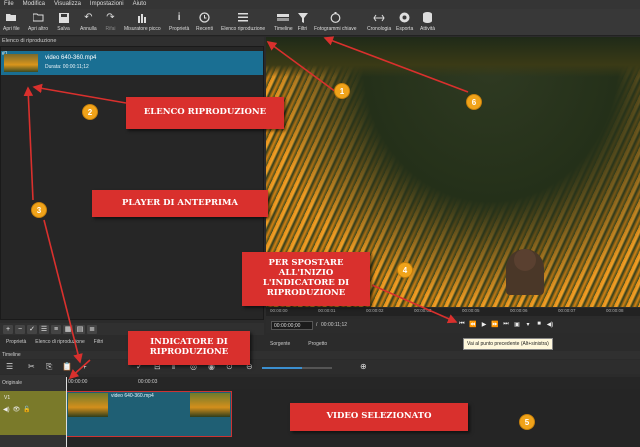 Image resolution: width=640 pixels, height=447 pixels. I want to click on timeline-button: Timeline, so click(283, 21).